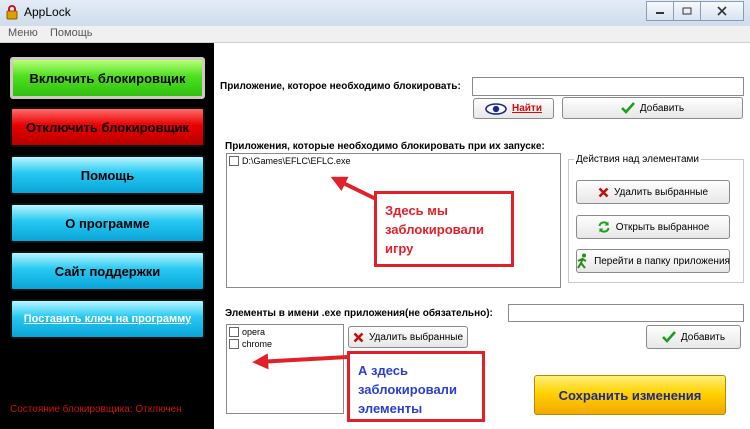 The height and width of the screenshot is (429, 750). Describe the element at coordinates (300, 361) in the screenshot. I see `arrow-to-name-elements` at that location.